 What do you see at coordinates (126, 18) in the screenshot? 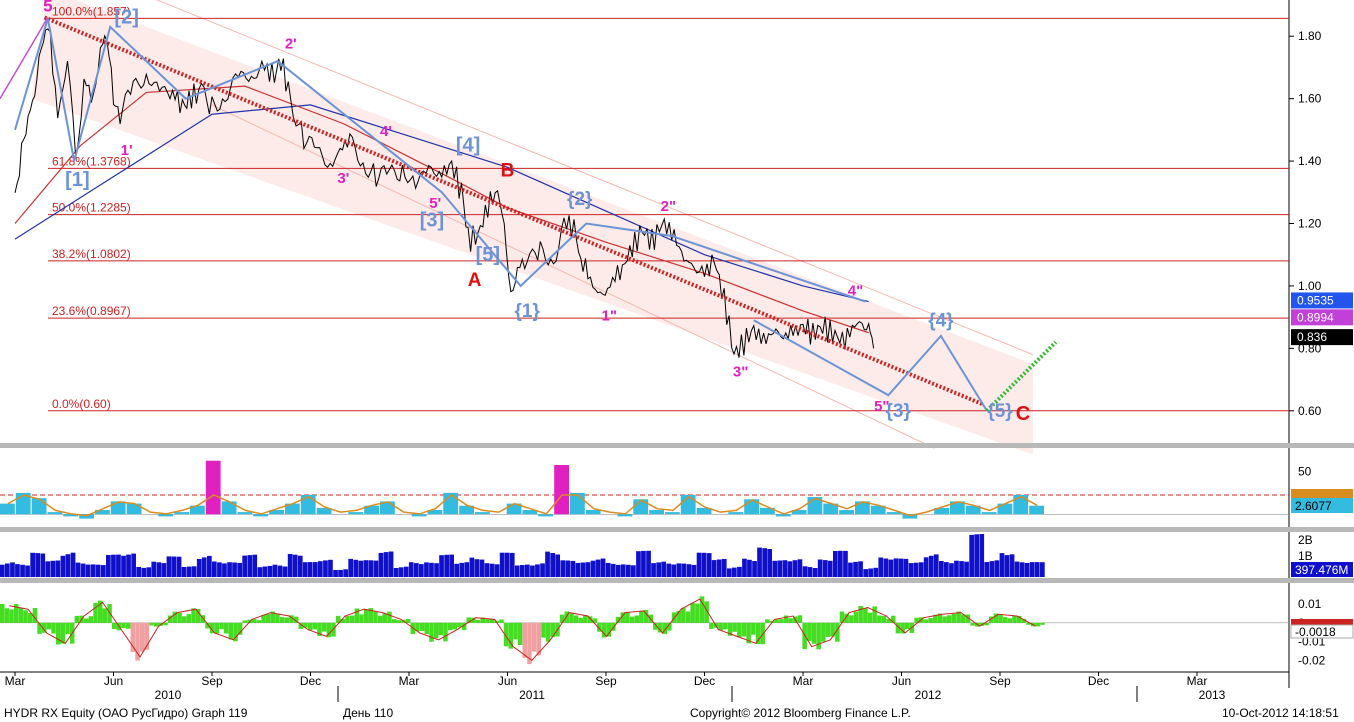
I see `wave-label: [2]` at bounding box center [126, 18].